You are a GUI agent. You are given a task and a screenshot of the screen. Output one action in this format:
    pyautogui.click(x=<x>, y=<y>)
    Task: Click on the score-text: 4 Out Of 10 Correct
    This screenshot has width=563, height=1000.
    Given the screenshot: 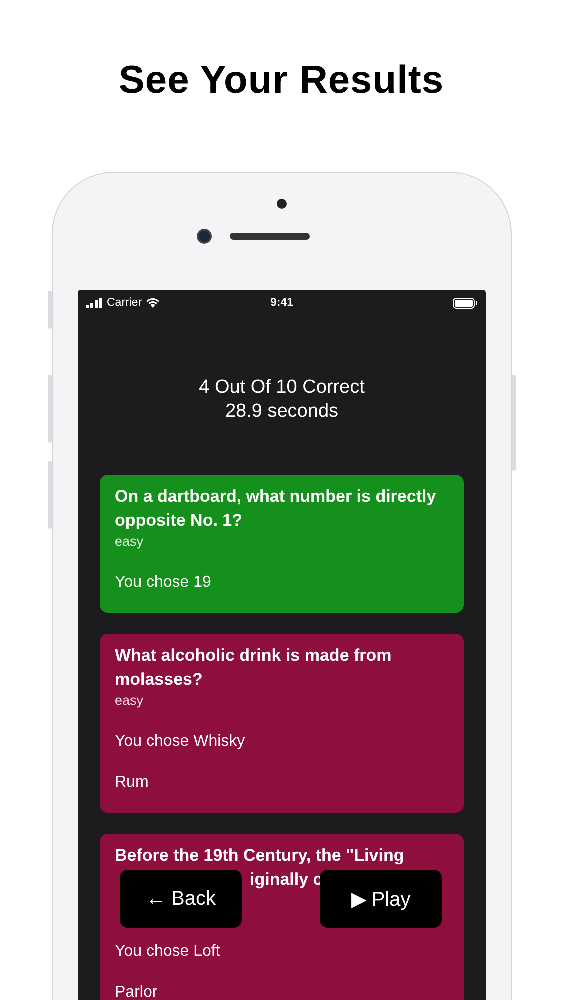 What is the action you would take?
    pyautogui.click(x=282, y=388)
    